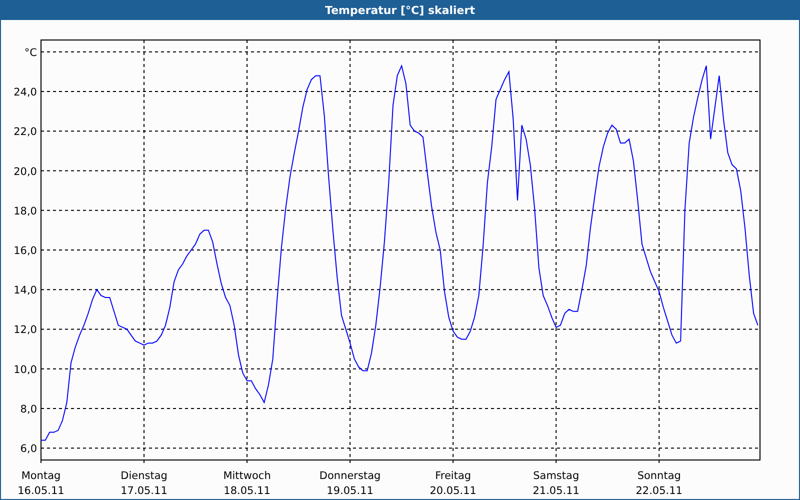 Image resolution: width=800 pixels, height=500 pixels. What do you see at coordinates (25, 132) in the screenshot?
I see `y-tick-label: 22,0` at bounding box center [25, 132].